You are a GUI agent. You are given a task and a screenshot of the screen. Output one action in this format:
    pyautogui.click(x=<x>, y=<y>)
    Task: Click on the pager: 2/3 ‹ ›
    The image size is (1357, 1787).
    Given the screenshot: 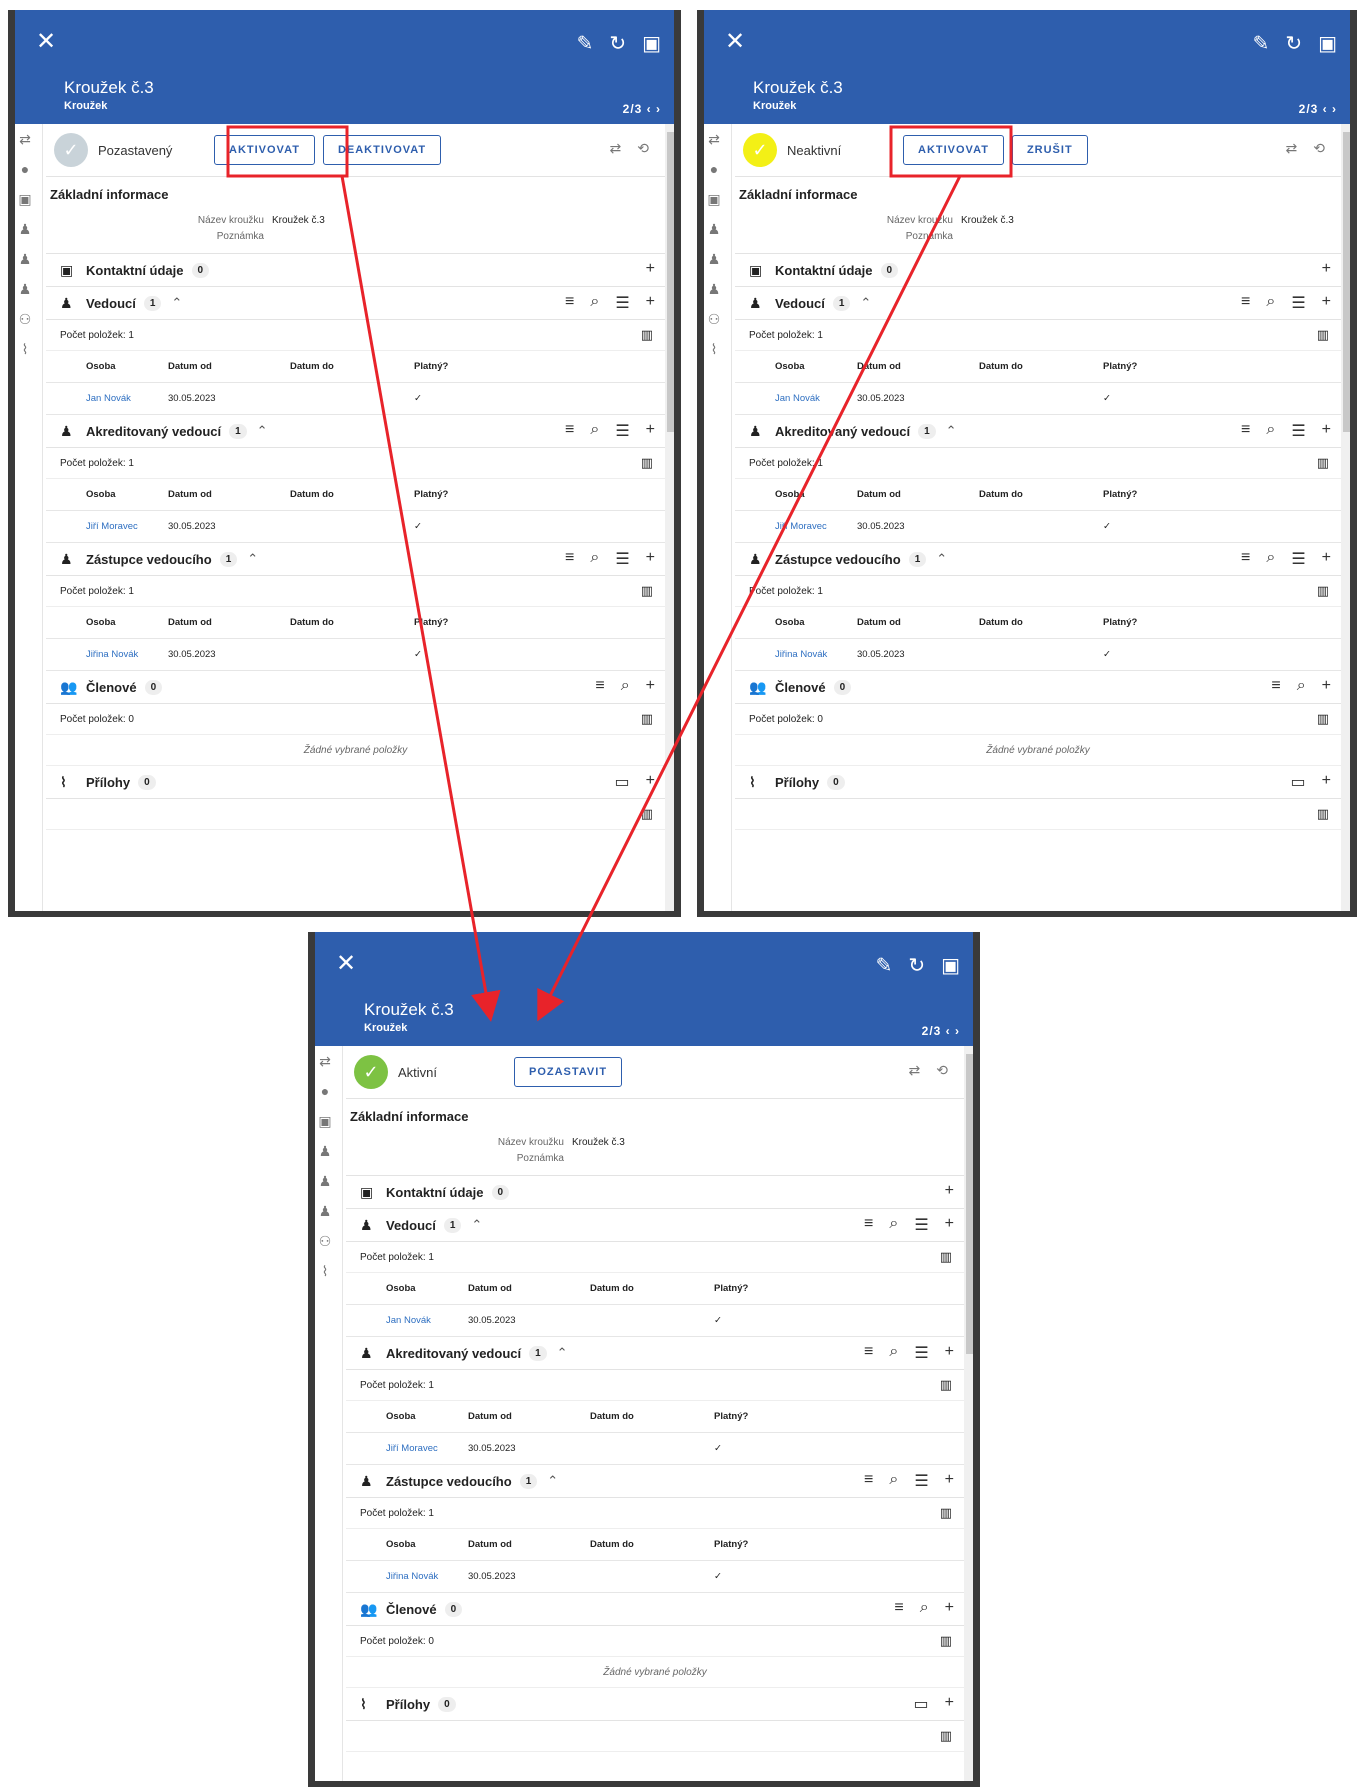 What is the action you would take?
    pyautogui.click(x=642, y=109)
    